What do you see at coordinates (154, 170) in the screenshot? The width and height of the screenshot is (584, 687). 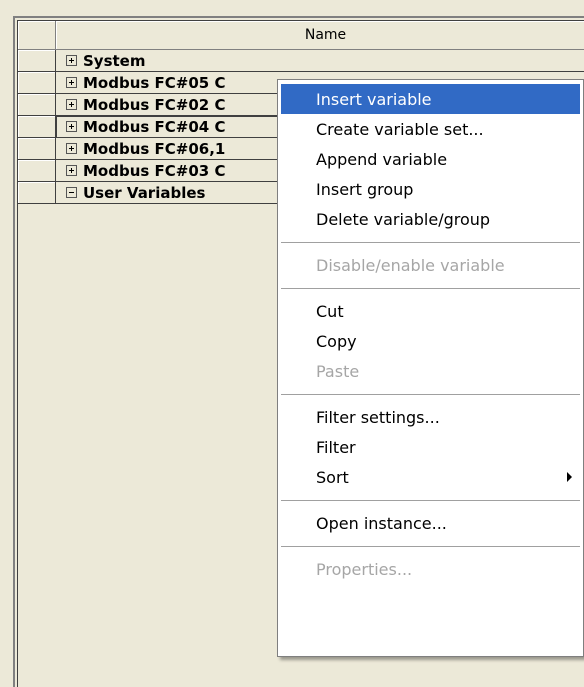 I see `tree-node-label: Modbus FC#03 C` at bounding box center [154, 170].